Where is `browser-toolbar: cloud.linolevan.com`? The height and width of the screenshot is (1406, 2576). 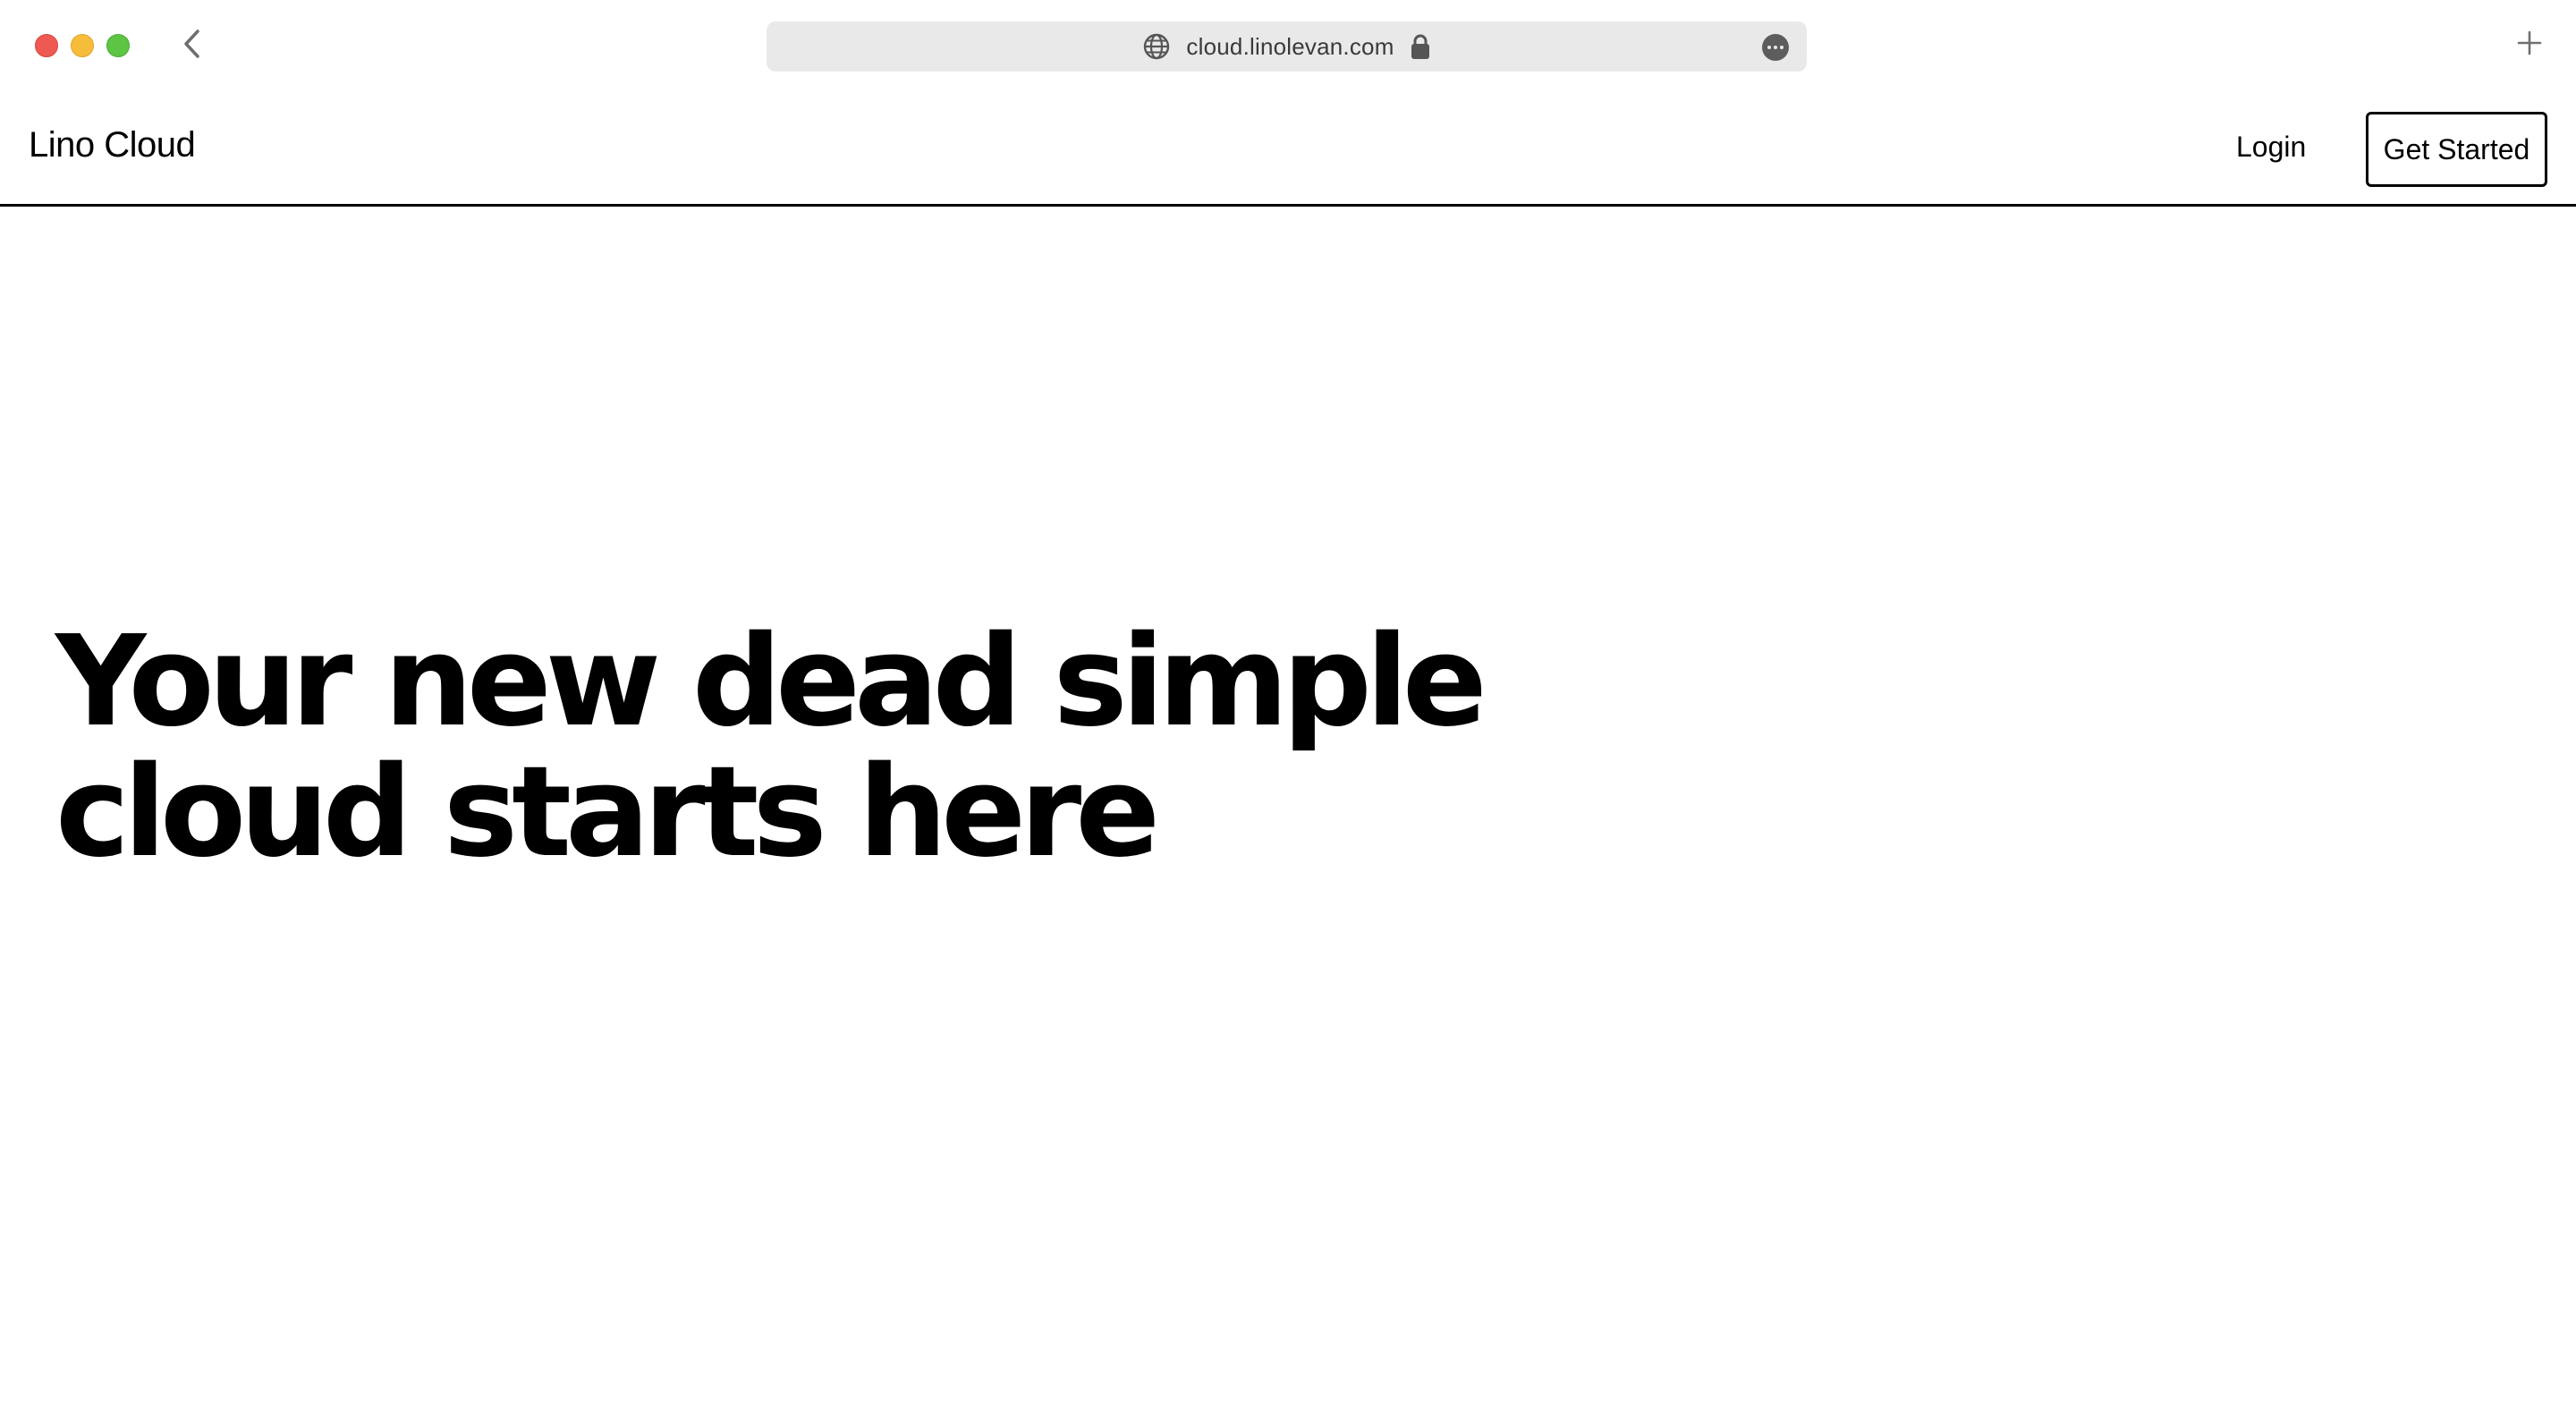
browser-toolbar: cloud.linolevan.com is located at coordinates (1288, 45).